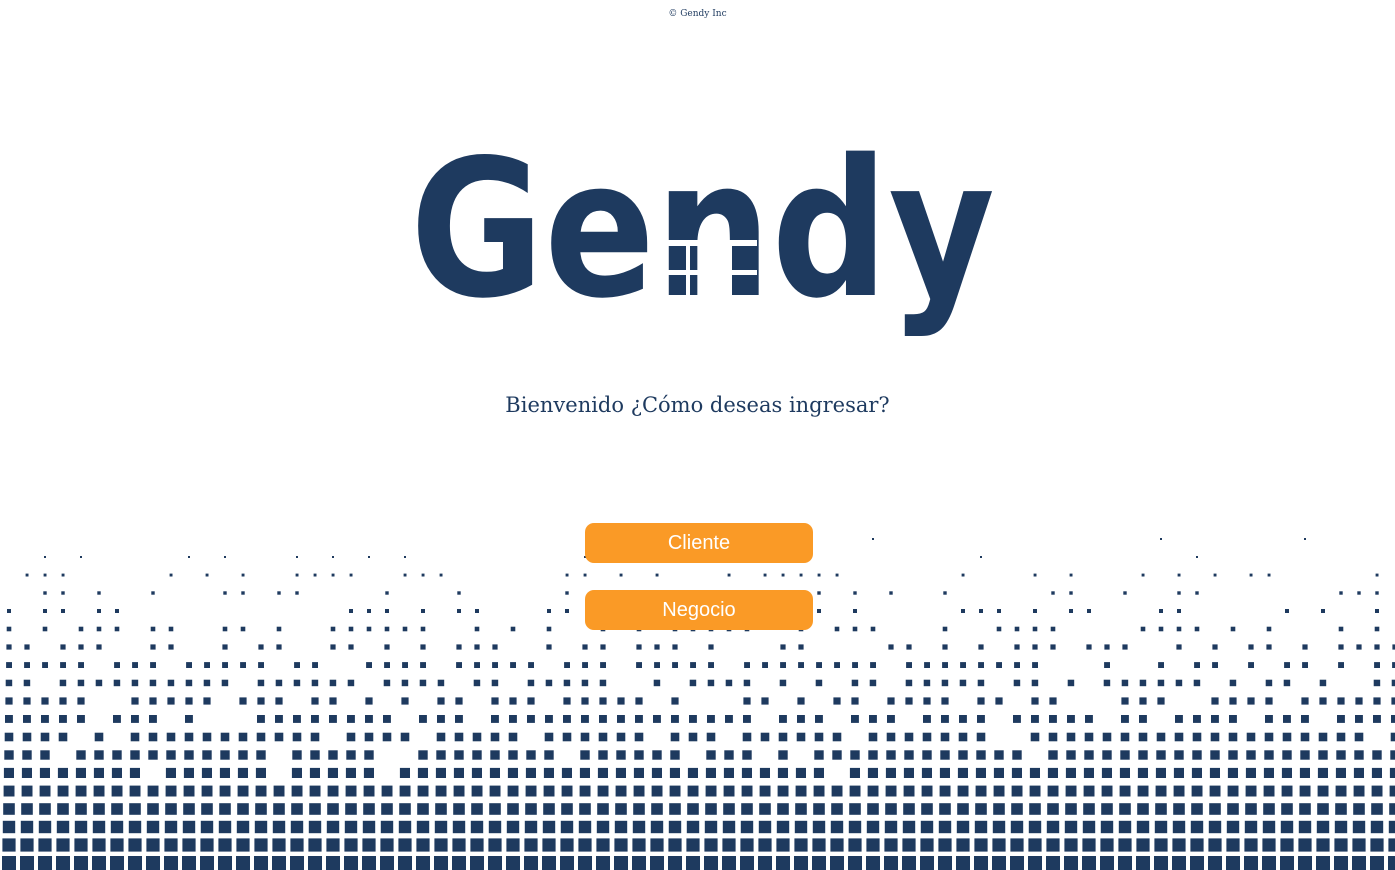 The width and height of the screenshot is (1395, 870). I want to click on copyright-text: © Gendy Inc, so click(697, 14).